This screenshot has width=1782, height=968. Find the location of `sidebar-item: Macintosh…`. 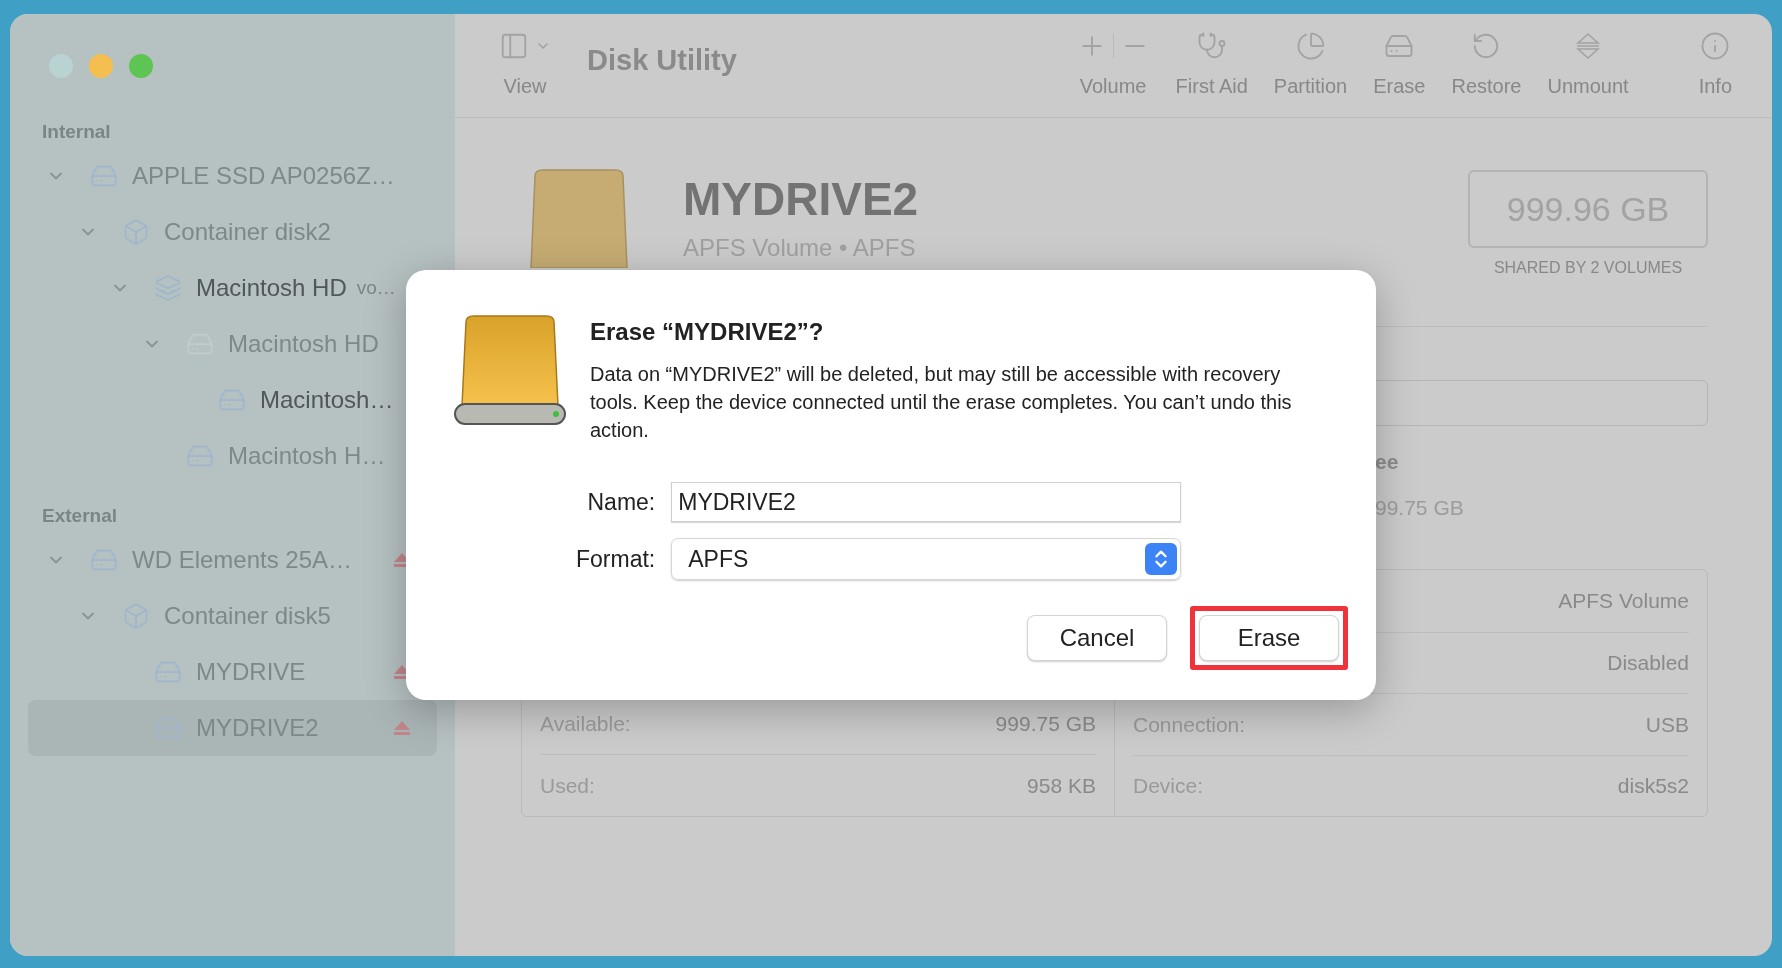

sidebar-item: Macintosh… is located at coordinates (232, 400).